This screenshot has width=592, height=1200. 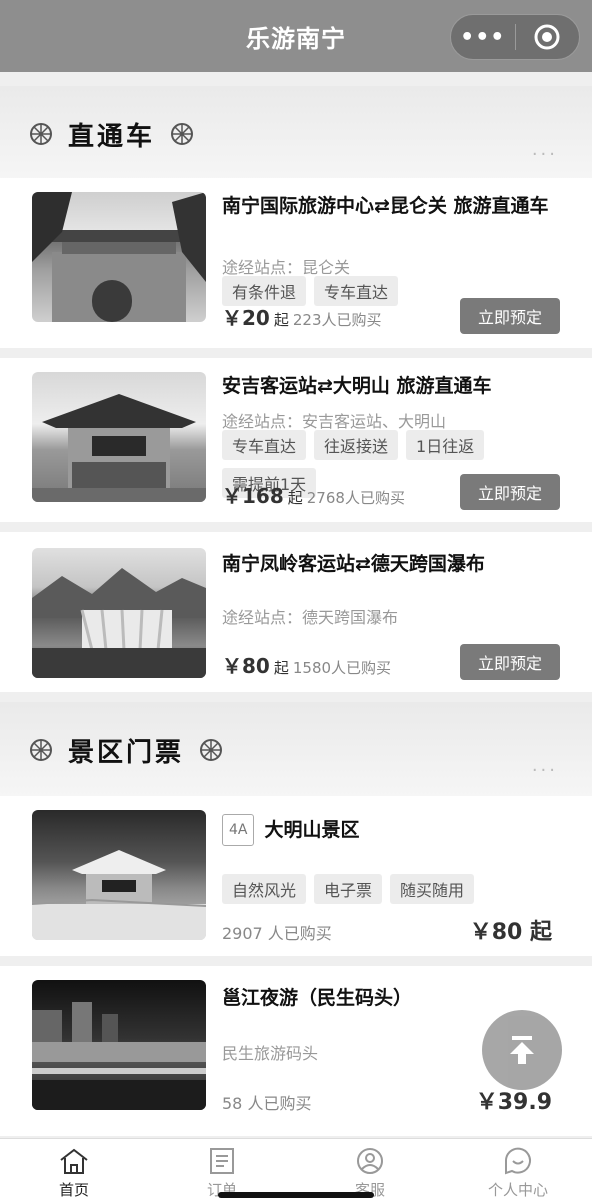 What do you see at coordinates (517, 1190) in the screenshot?
I see `tab-label: 个人中心` at bounding box center [517, 1190].